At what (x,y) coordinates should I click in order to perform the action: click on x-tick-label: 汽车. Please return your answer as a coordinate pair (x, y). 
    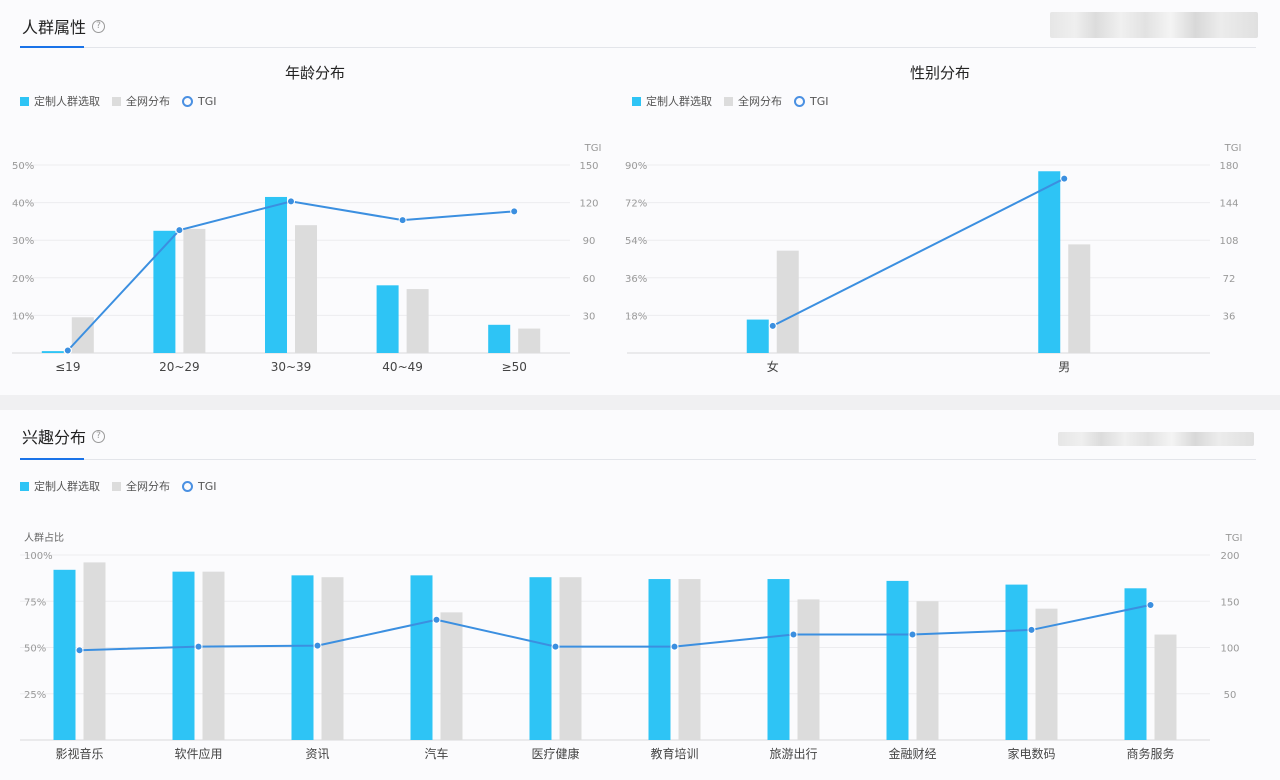
    Looking at the image, I should click on (436, 753).